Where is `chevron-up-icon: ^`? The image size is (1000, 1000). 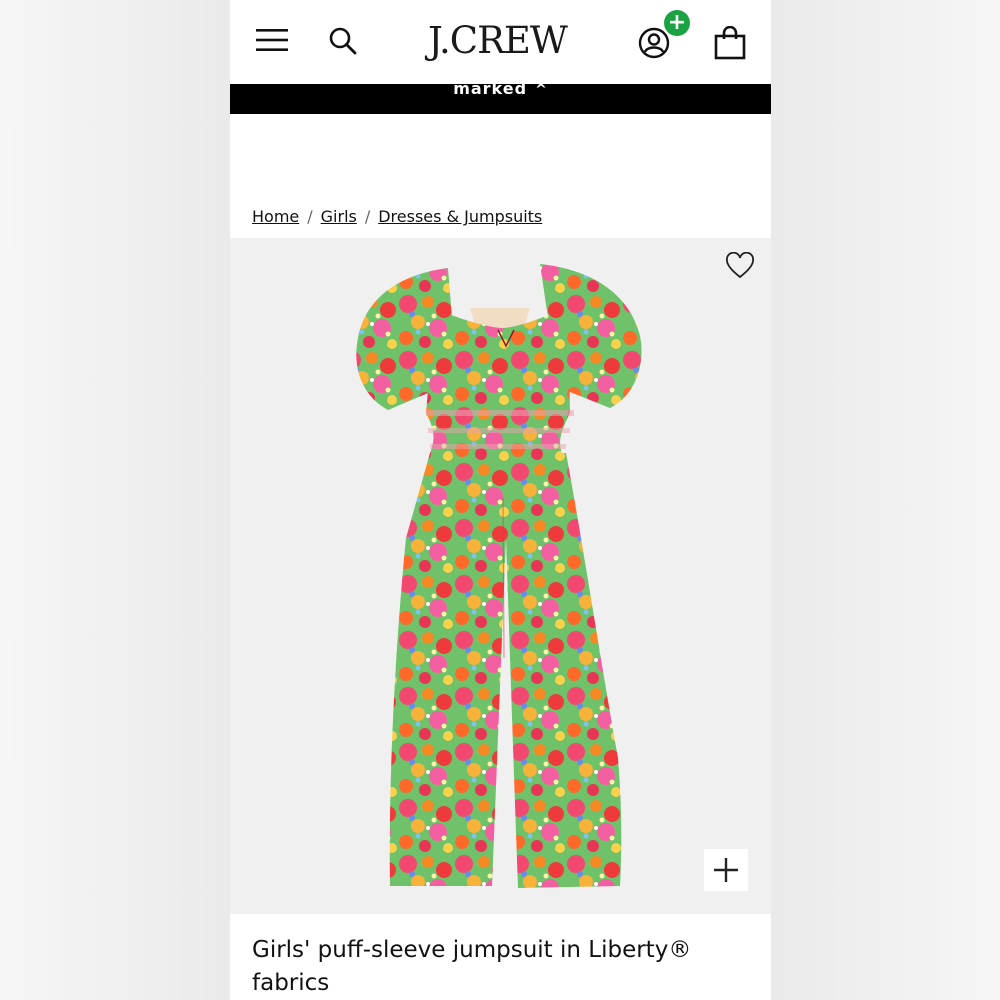
chevron-up-icon: ^ is located at coordinates (541, 90).